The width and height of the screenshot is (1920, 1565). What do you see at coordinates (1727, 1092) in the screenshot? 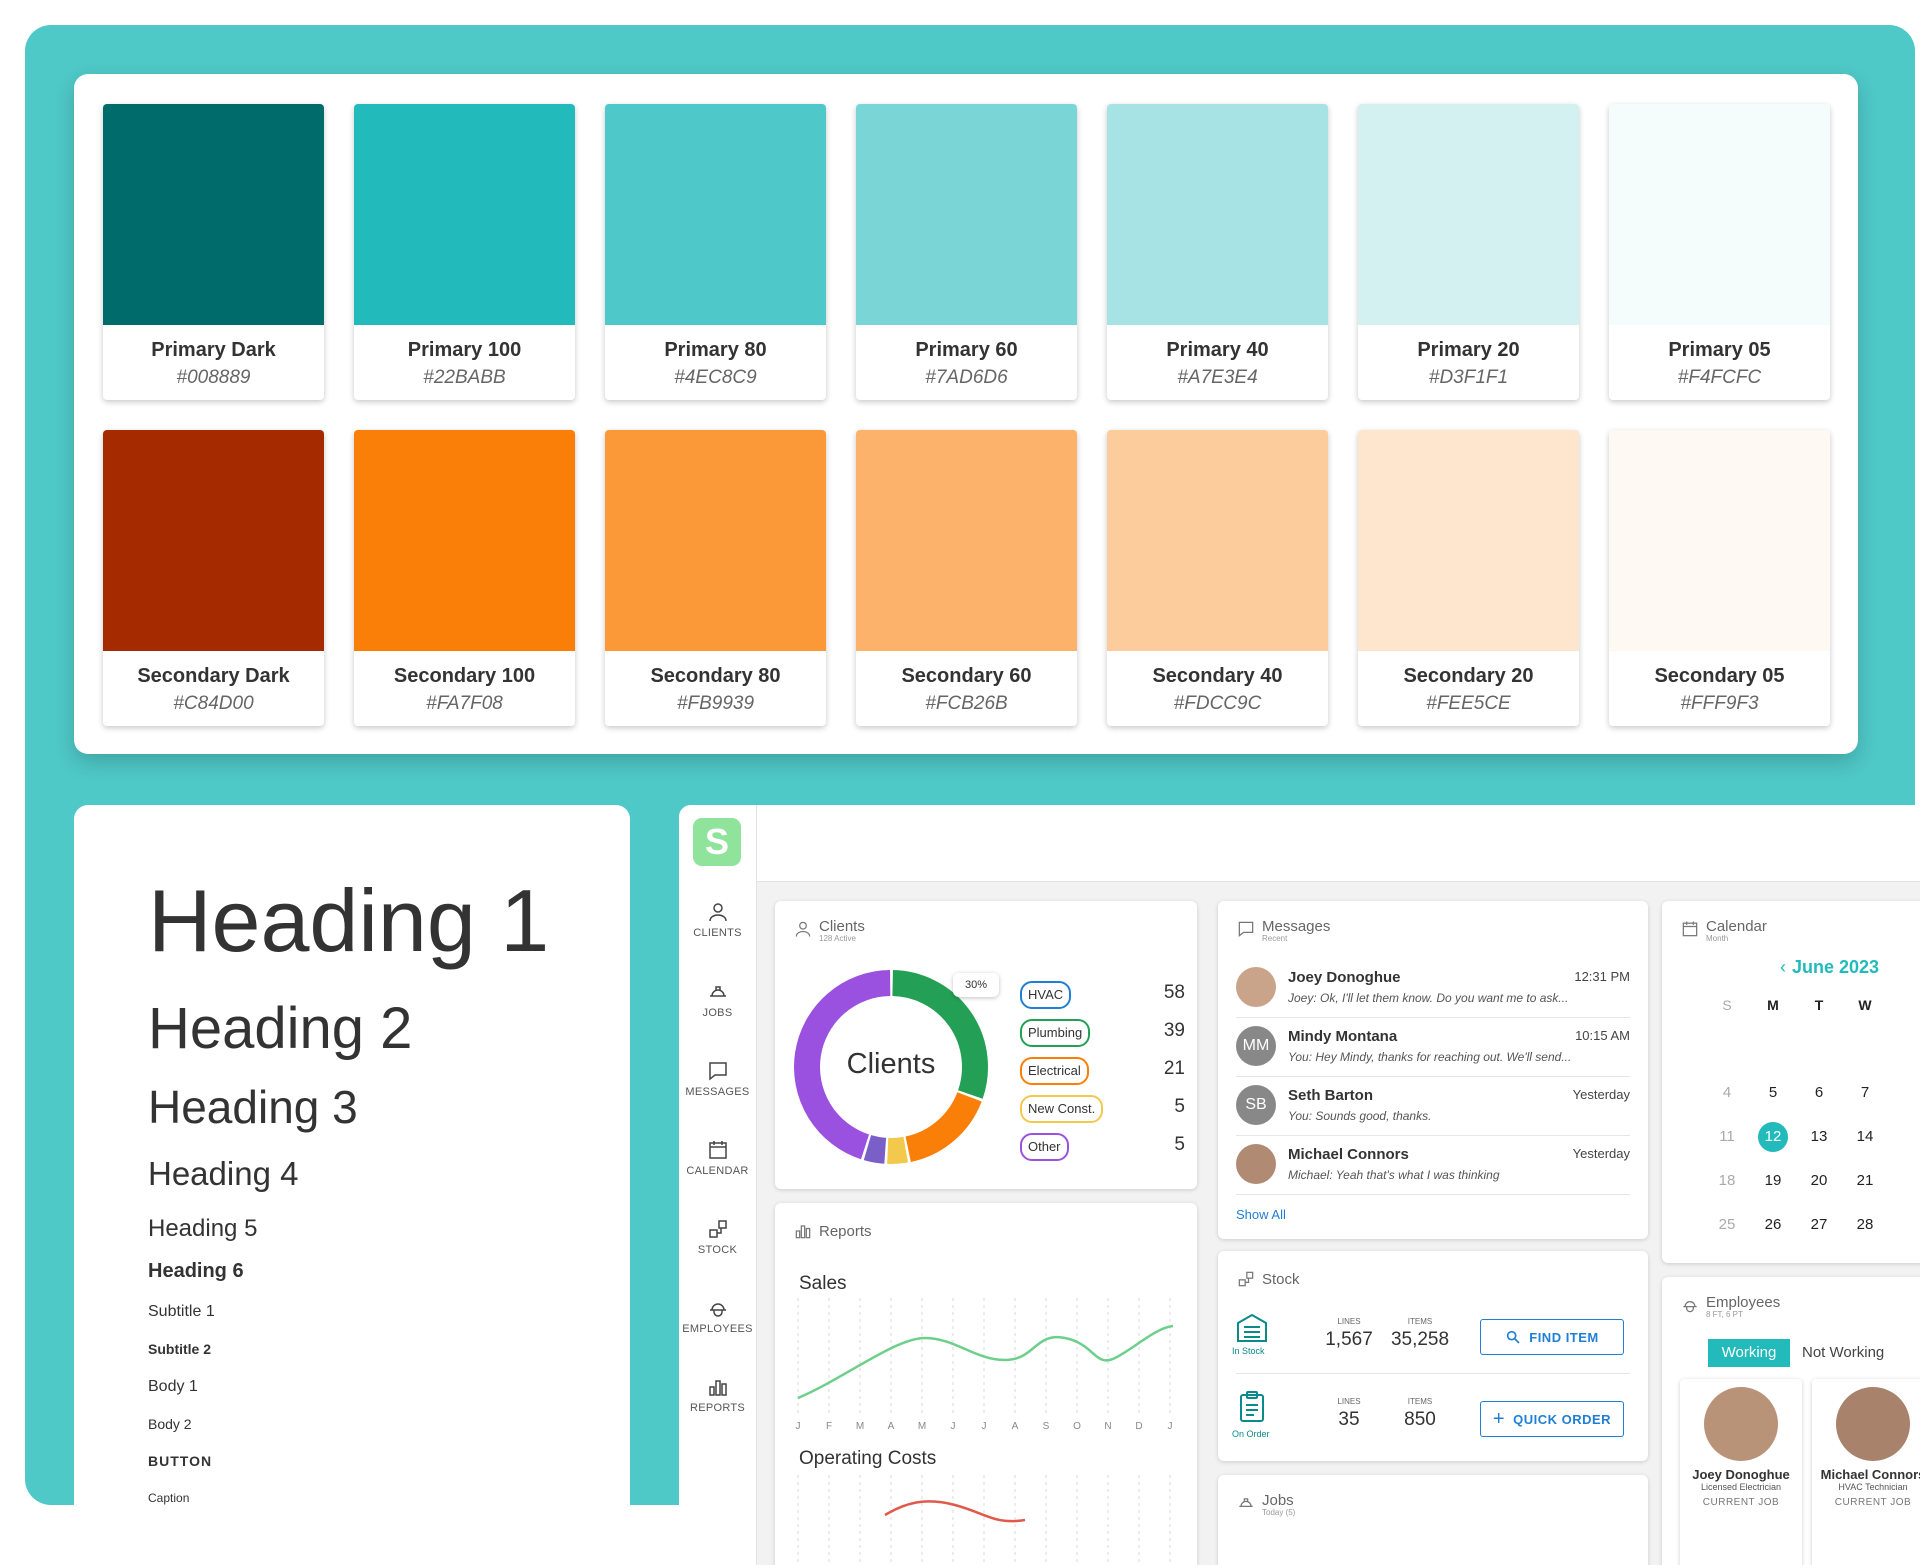
I see `calendar-day: 4` at bounding box center [1727, 1092].